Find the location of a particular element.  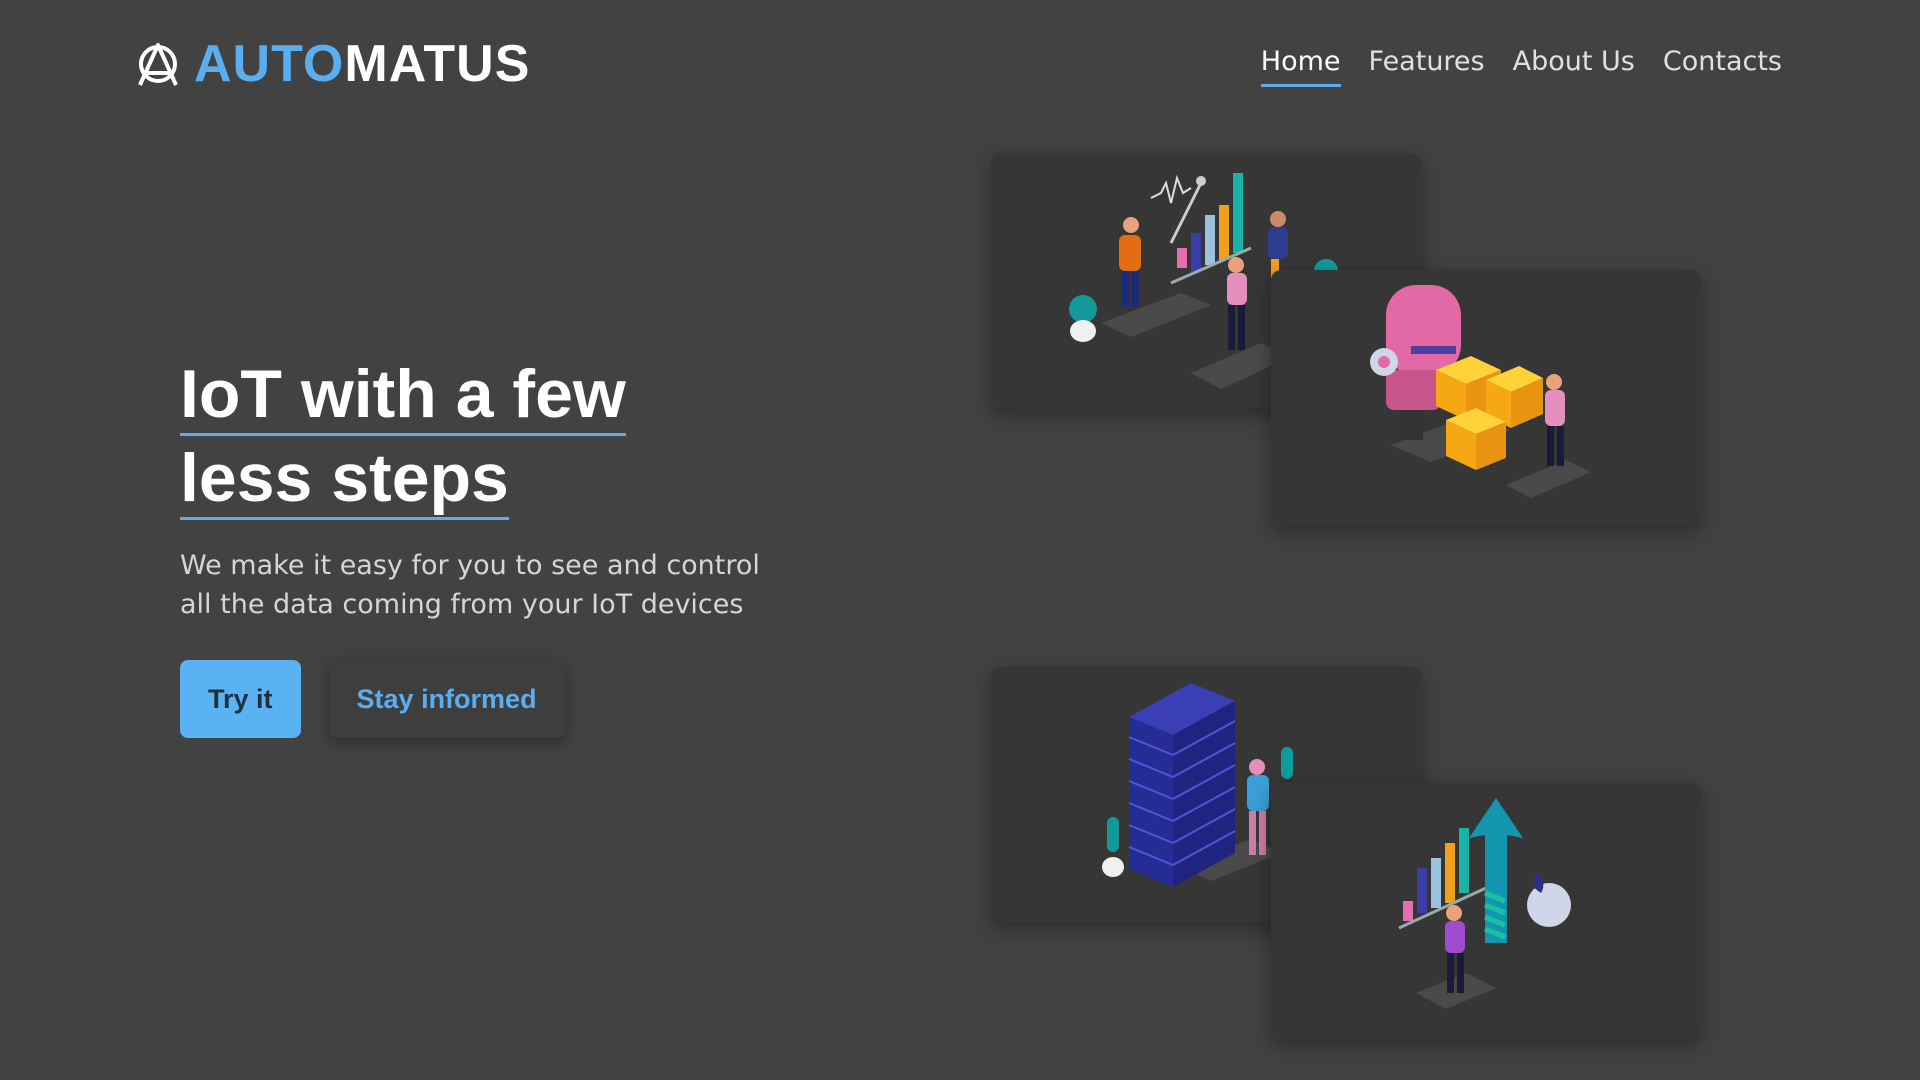

hero-title: IoT with a few less steps is located at coordinates (500, 436).